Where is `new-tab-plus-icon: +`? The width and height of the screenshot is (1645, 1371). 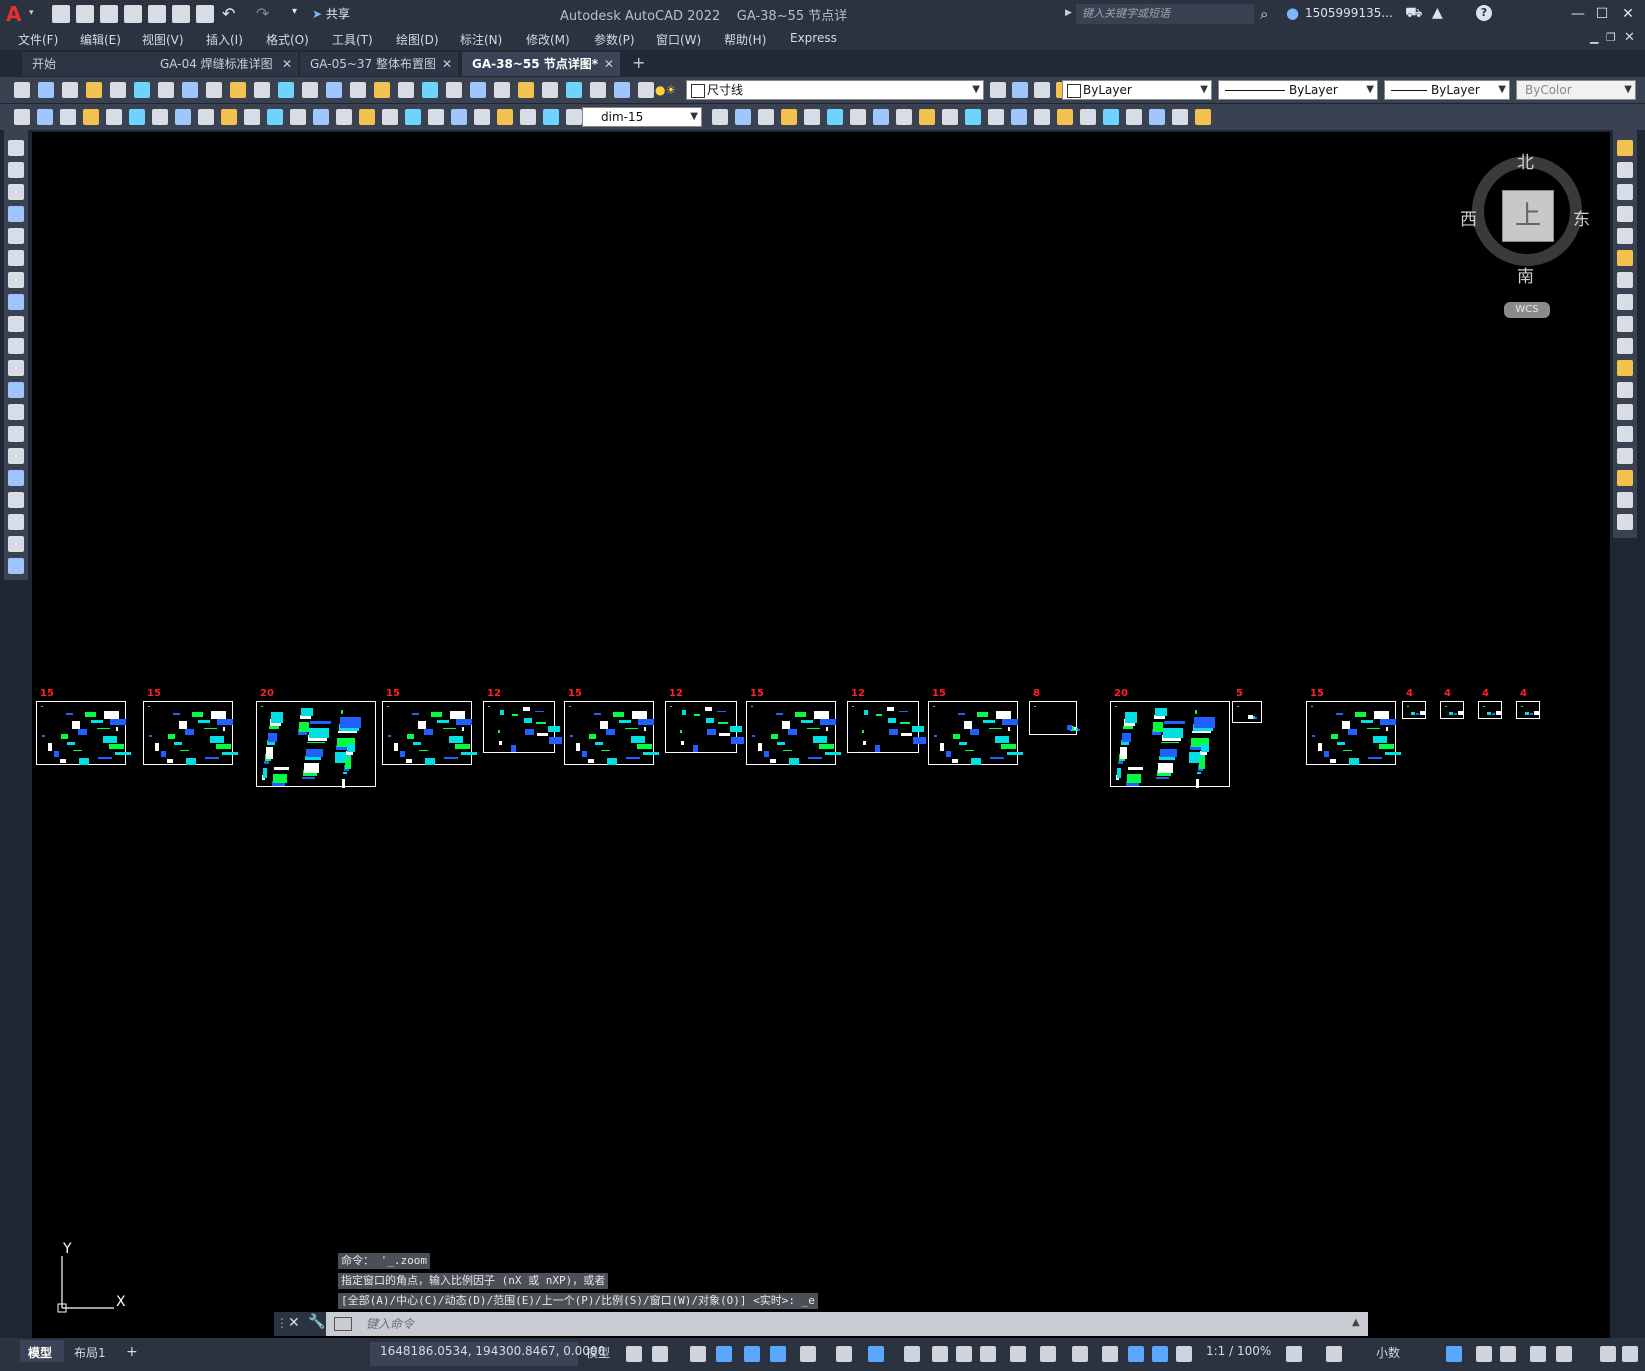 new-tab-plus-icon: + is located at coordinates (638, 62).